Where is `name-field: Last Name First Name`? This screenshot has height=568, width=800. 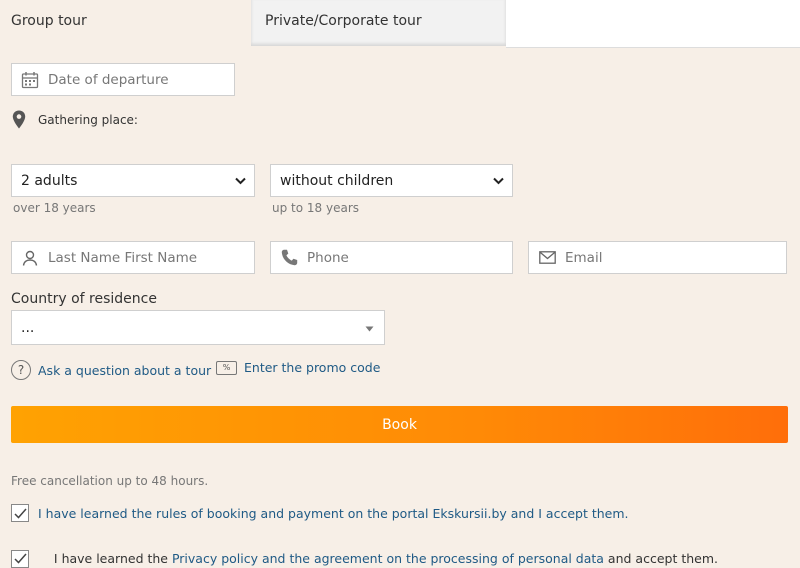
name-field: Last Name First Name is located at coordinates (133, 257).